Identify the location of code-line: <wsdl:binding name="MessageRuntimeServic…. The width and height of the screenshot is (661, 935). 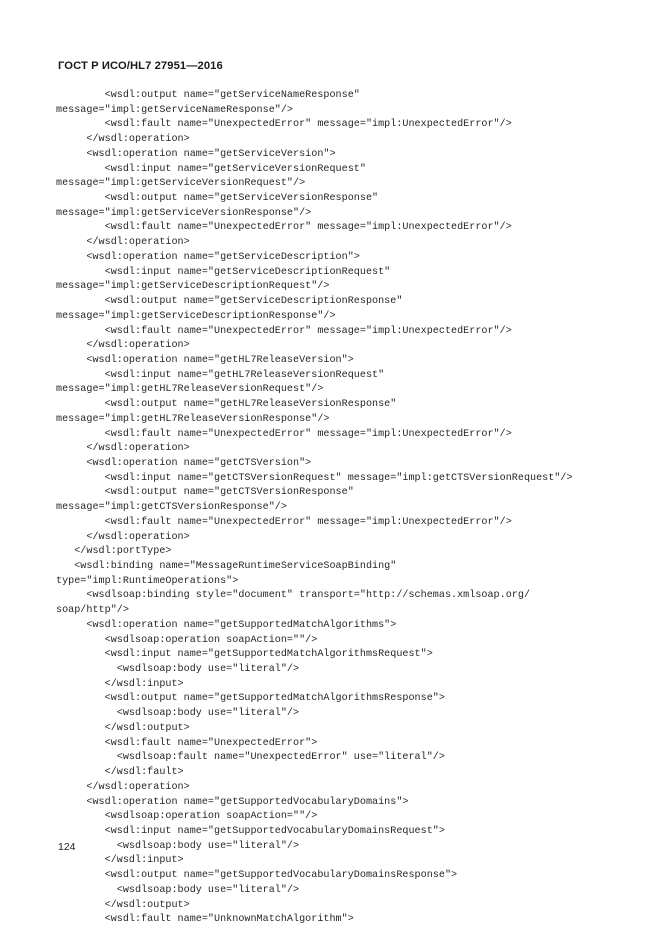
(226, 566).